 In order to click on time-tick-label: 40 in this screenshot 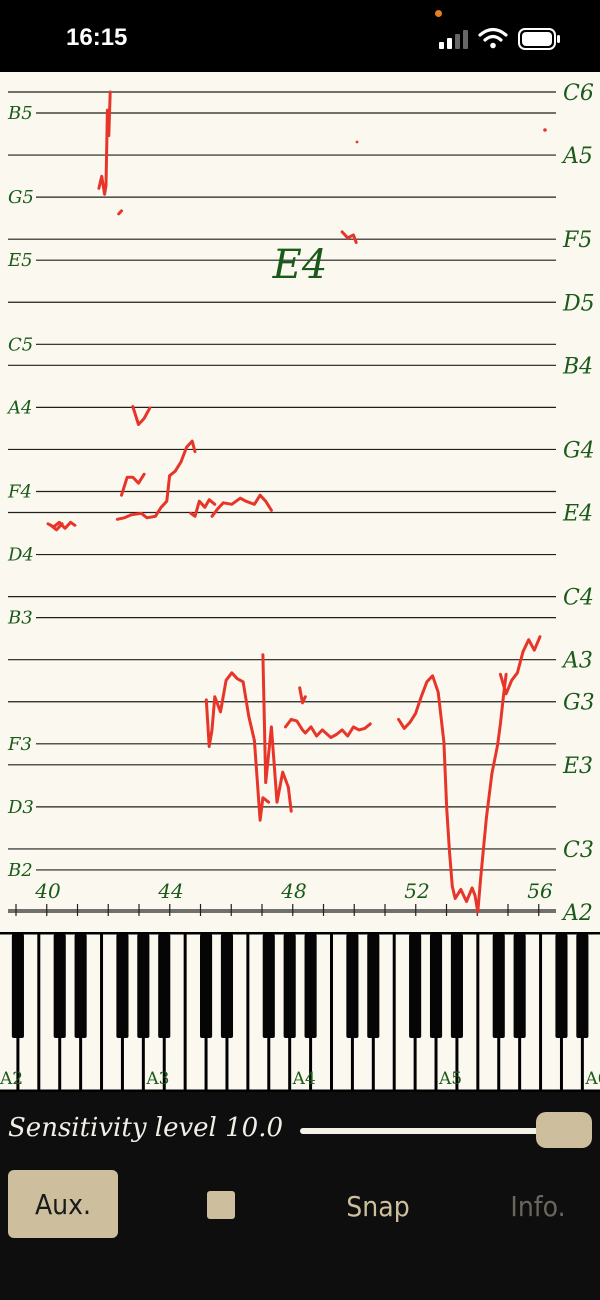, I will do `click(47, 891)`.